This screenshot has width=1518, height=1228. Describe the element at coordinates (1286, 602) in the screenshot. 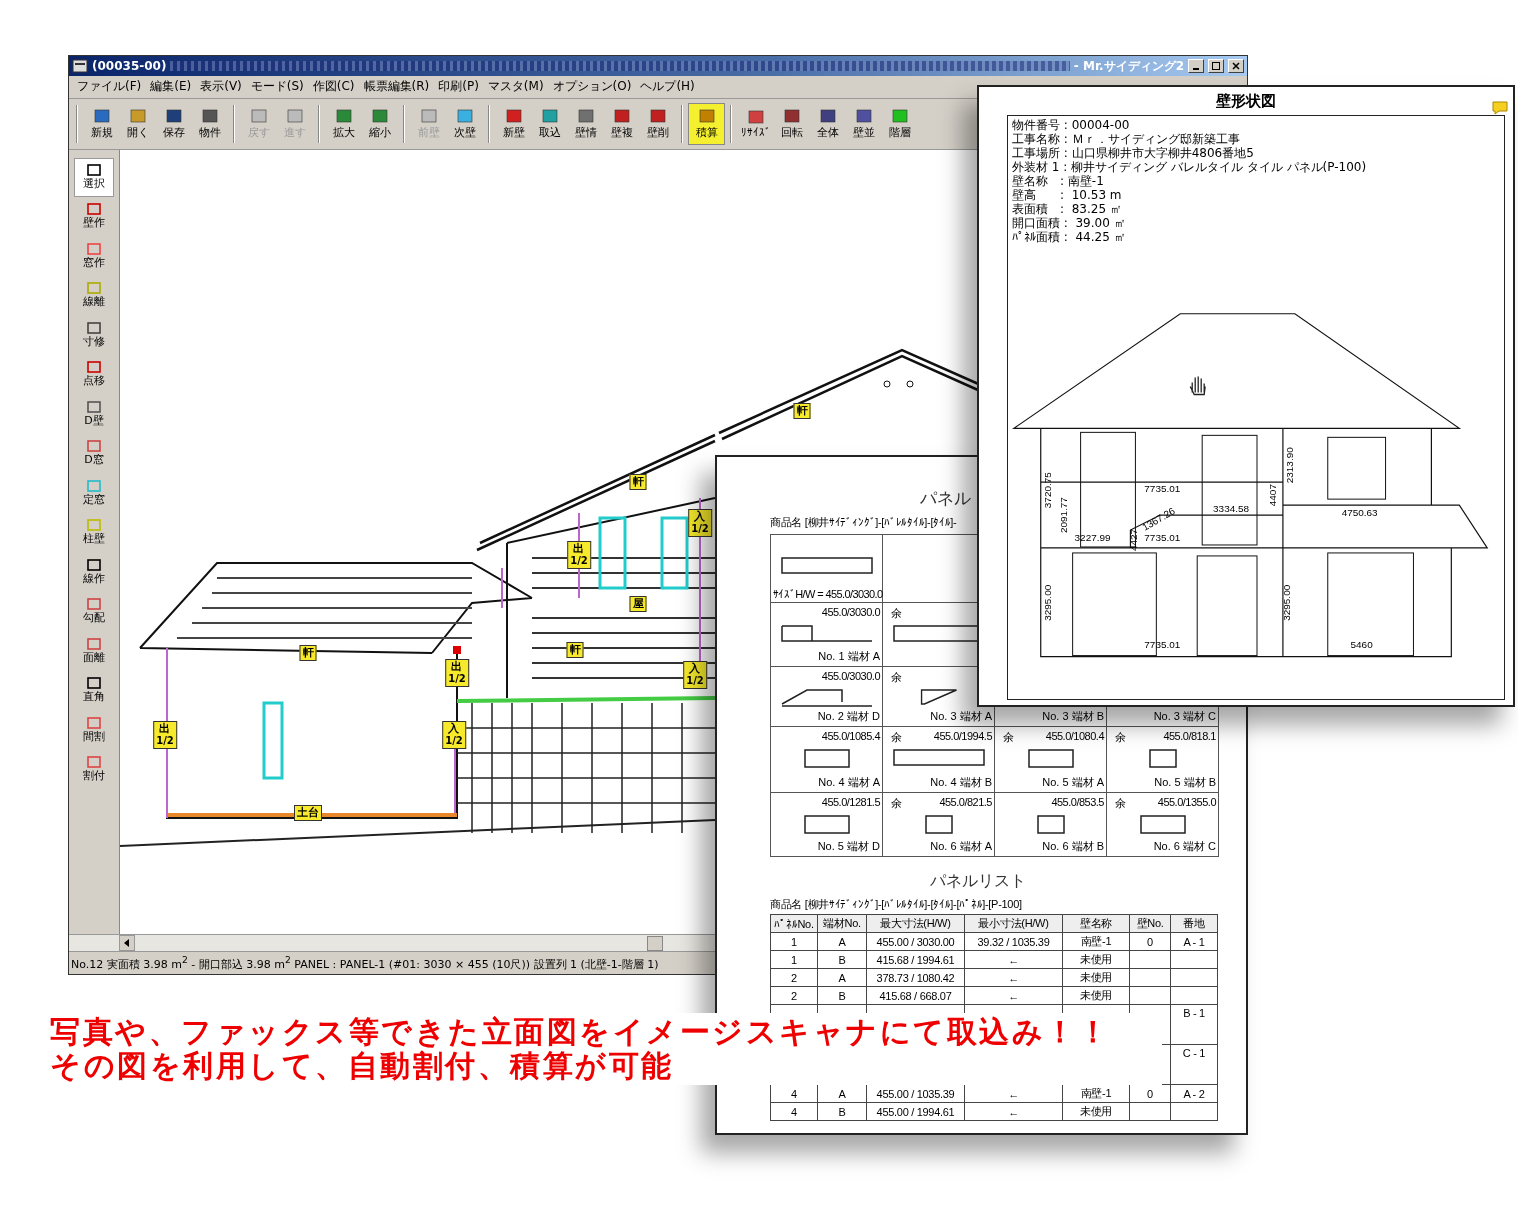

I see `dimension-label: 3295.00` at that location.